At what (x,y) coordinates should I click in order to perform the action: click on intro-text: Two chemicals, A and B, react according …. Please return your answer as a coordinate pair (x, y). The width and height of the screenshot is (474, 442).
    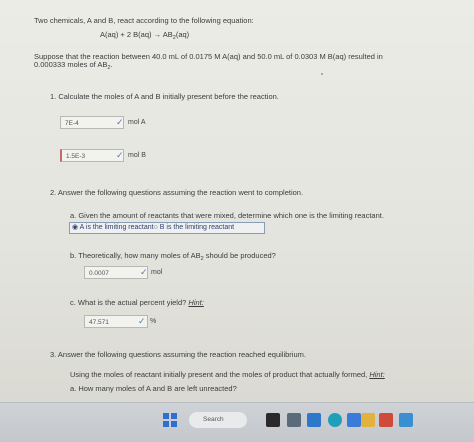
    Looking at the image, I should click on (144, 20).